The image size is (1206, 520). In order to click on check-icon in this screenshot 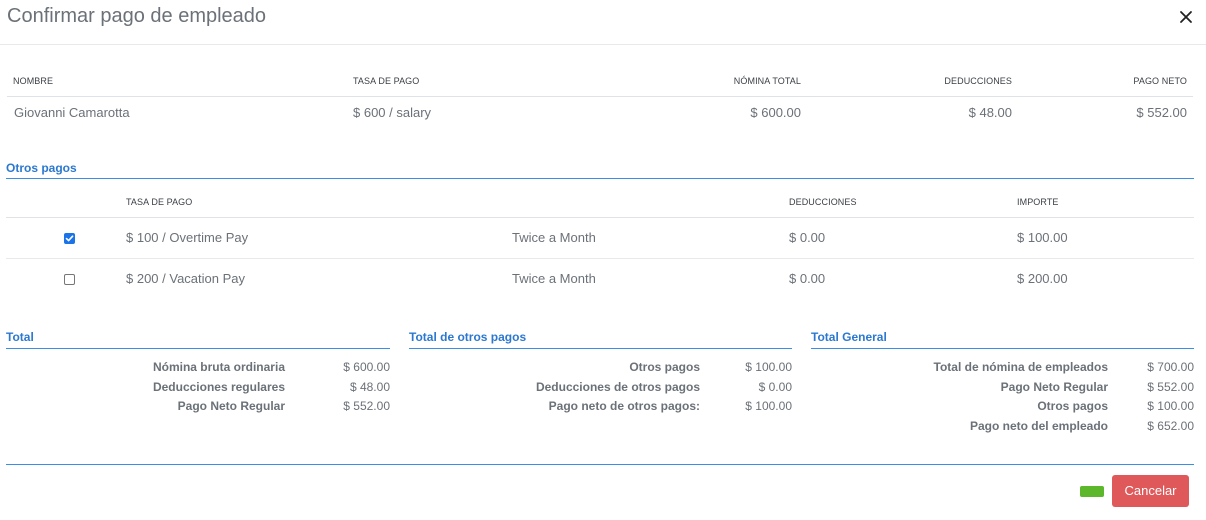, I will do `click(69, 238)`.